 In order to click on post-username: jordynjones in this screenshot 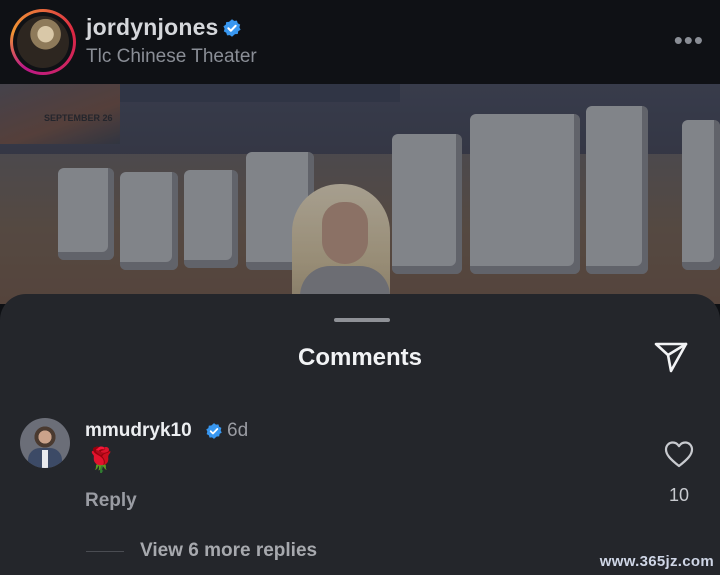, I will do `click(152, 27)`.